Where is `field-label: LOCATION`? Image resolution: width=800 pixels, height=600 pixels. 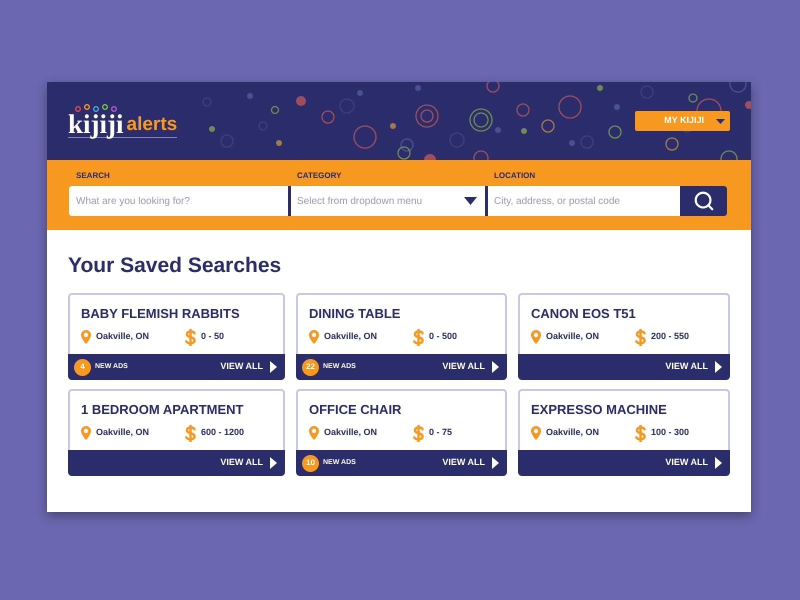 field-label: LOCATION is located at coordinates (515, 176).